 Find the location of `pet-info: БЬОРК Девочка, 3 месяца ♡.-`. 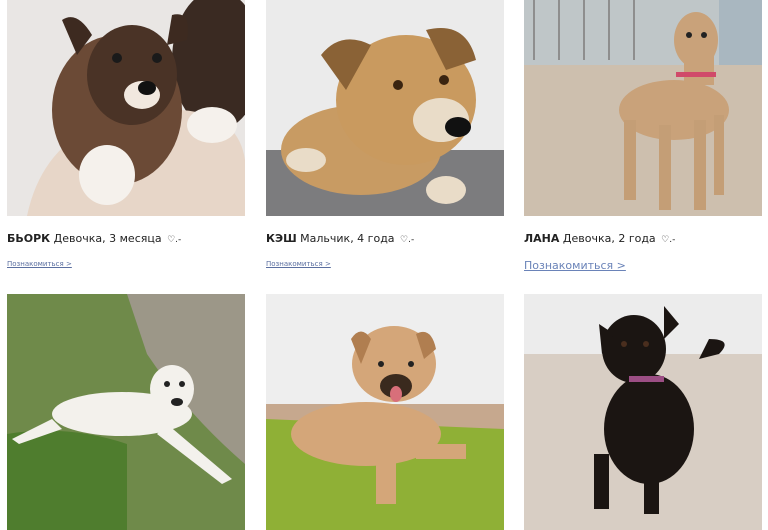

pet-info: БЬОРК Девочка, 3 месяца ♡.- is located at coordinates (94, 238).